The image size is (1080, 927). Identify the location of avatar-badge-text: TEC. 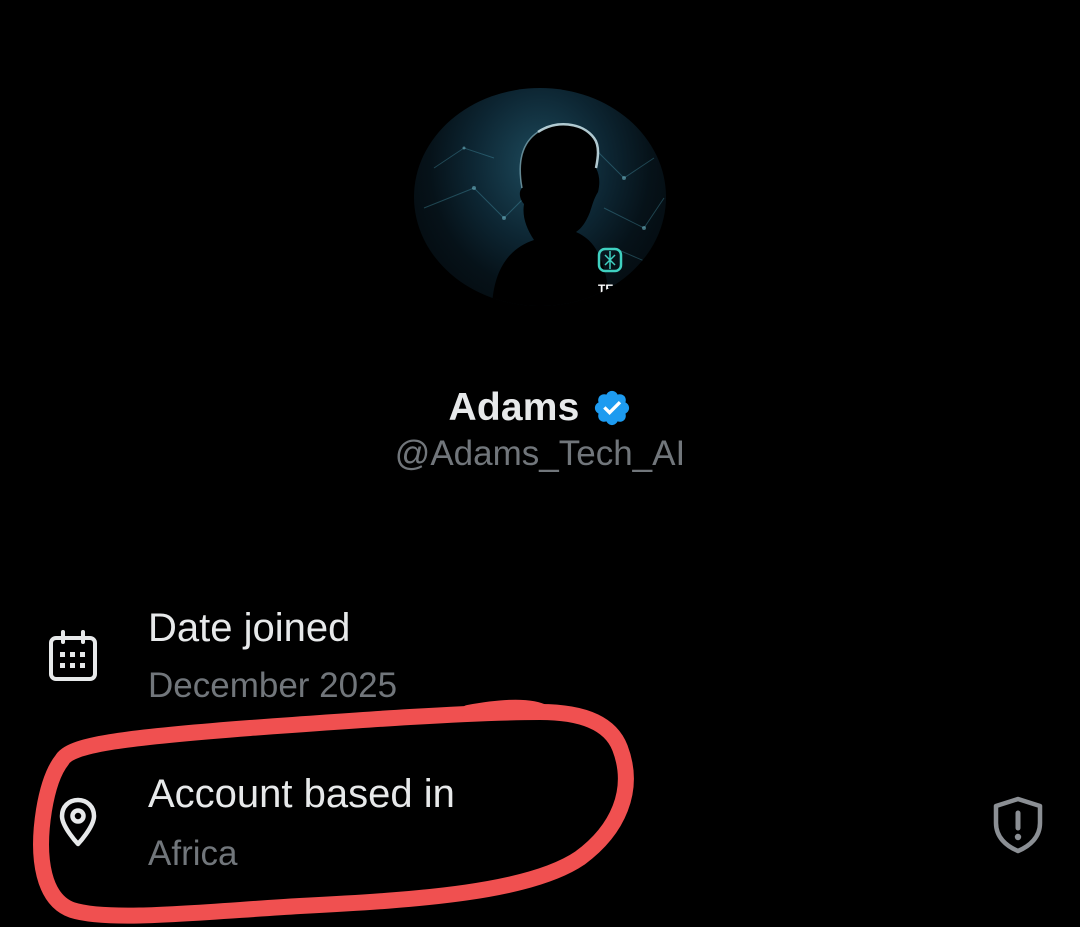
(610, 289).